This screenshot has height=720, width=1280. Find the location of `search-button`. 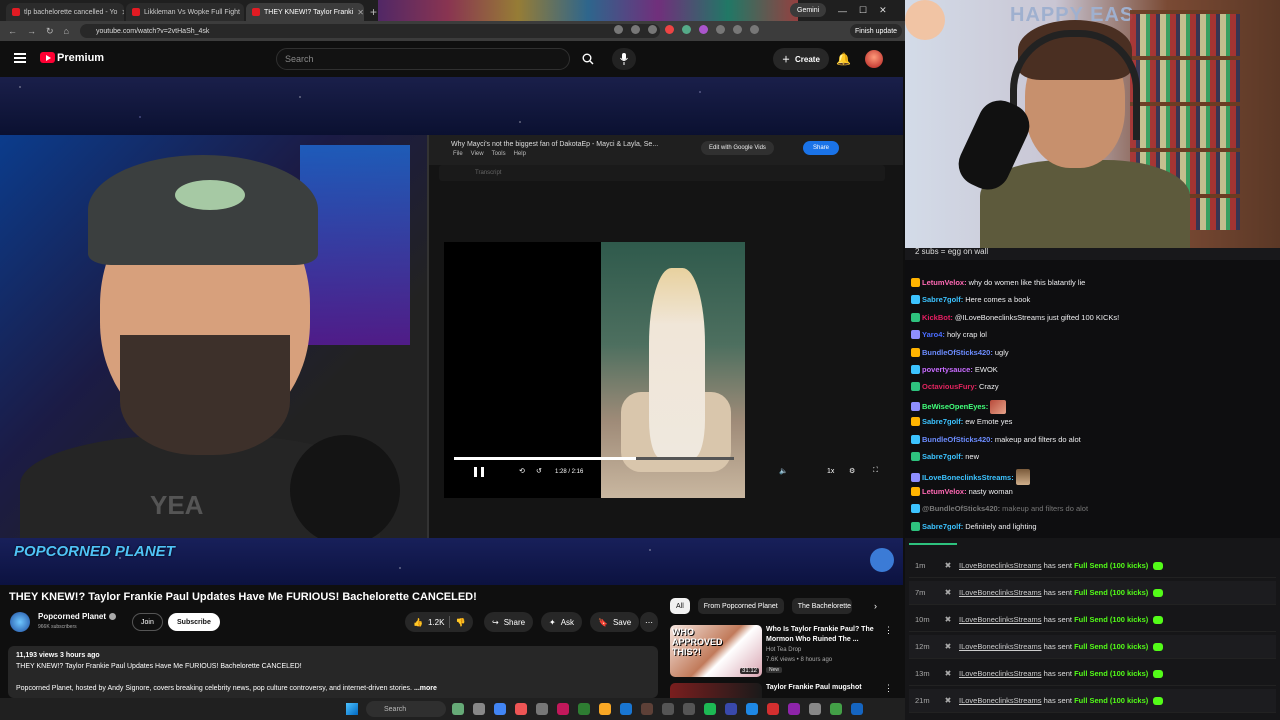

search-button is located at coordinates (588, 59).